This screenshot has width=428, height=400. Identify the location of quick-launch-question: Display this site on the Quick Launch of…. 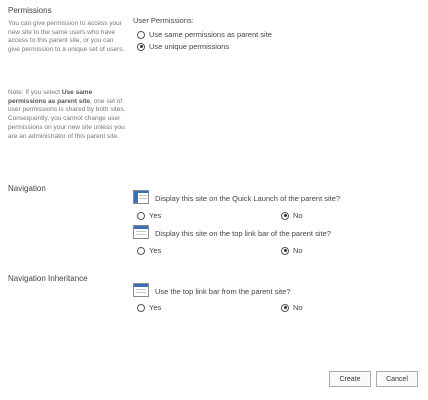
(248, 198).